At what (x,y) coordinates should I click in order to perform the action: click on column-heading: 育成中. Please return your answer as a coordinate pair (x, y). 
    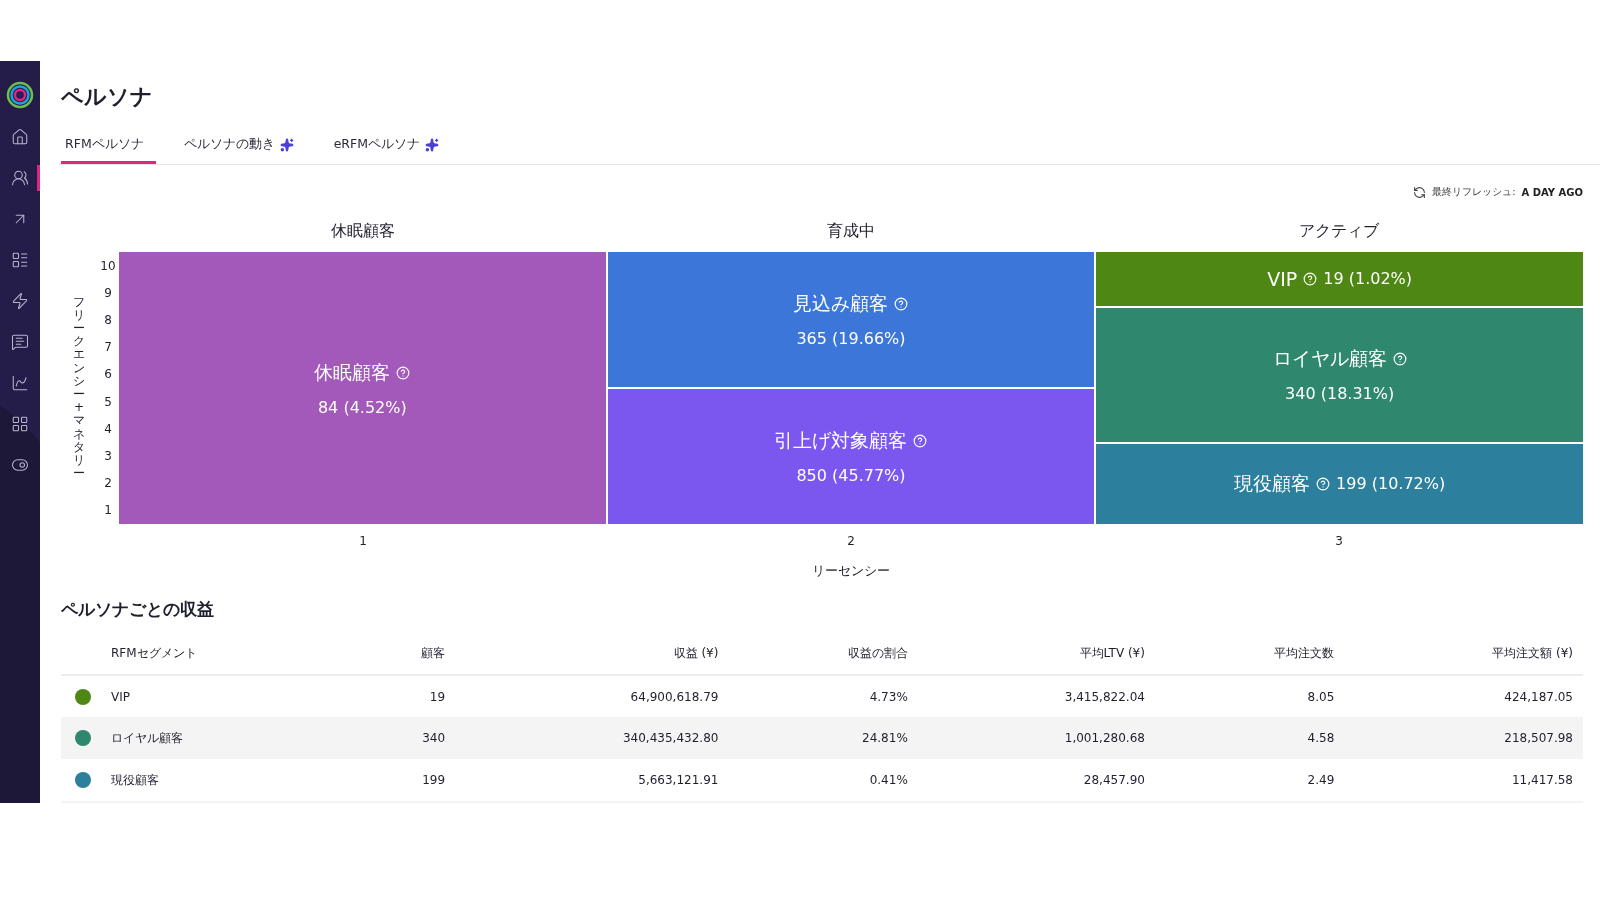
    Looking at the image, I should click on (851, 230).